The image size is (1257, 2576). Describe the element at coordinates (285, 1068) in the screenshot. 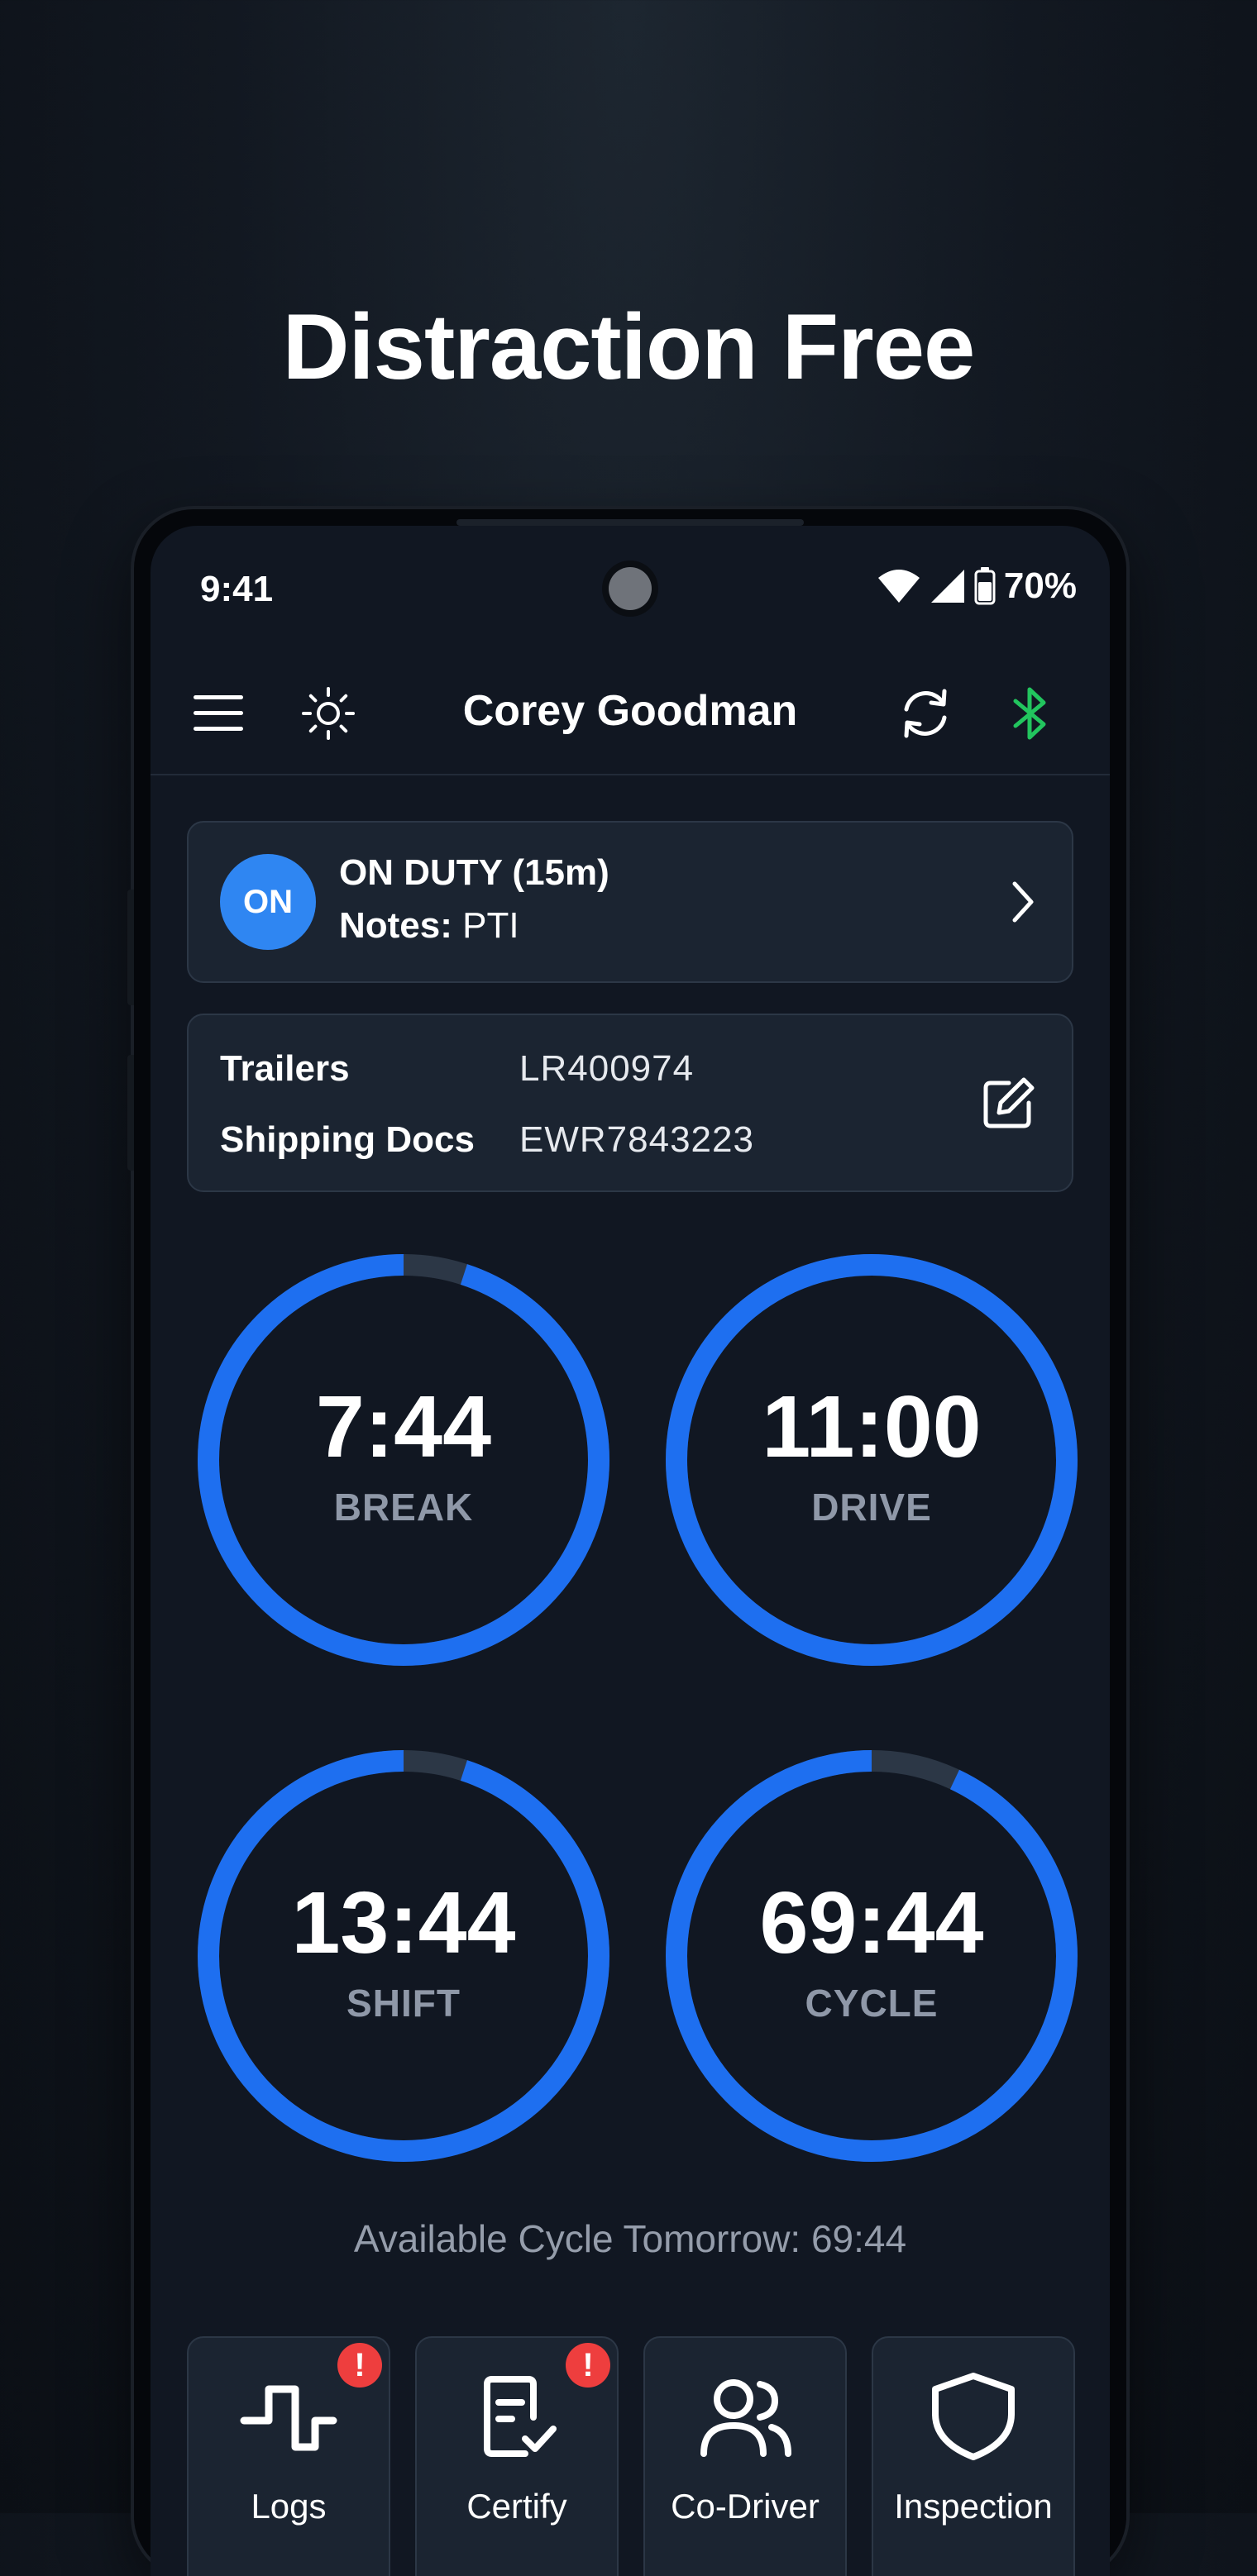

I see `trailers-label: Trailers` at that location.